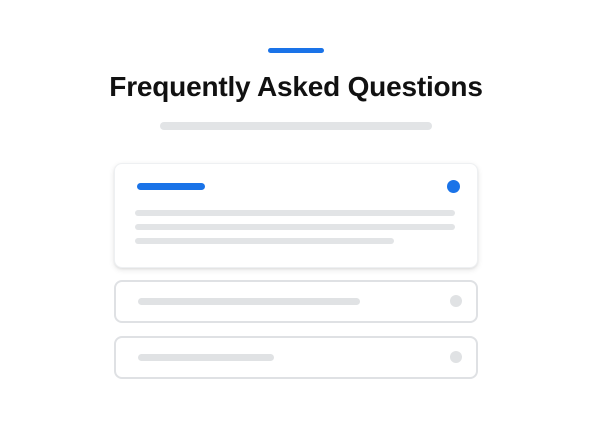 The width and height of the screenshot is (592, 432). Describe the element at coordinates (296, 126) in the screenshot. I see `subtitle-placeholder` at that location.